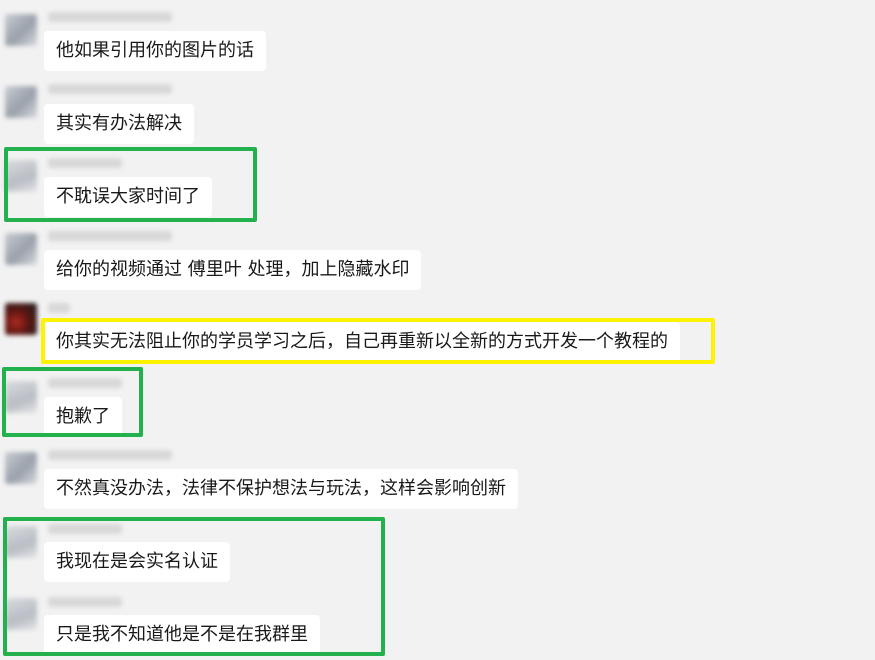  I want to click on message-bubble: 不然真没办法，法律不保护想法与玩法，这样会影响创新, so click(281, 489).